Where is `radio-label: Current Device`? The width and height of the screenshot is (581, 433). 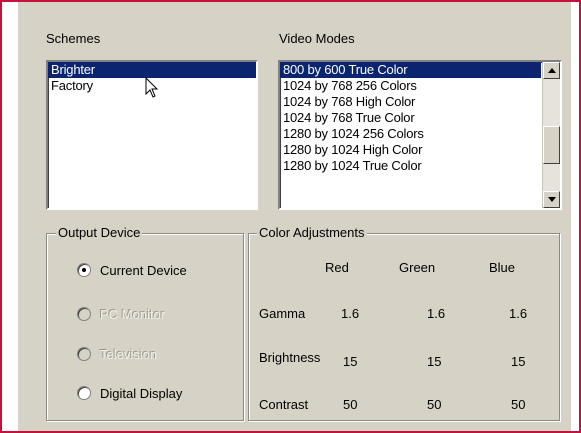 radio-label: Current Device is located at coordinates (143, 270).